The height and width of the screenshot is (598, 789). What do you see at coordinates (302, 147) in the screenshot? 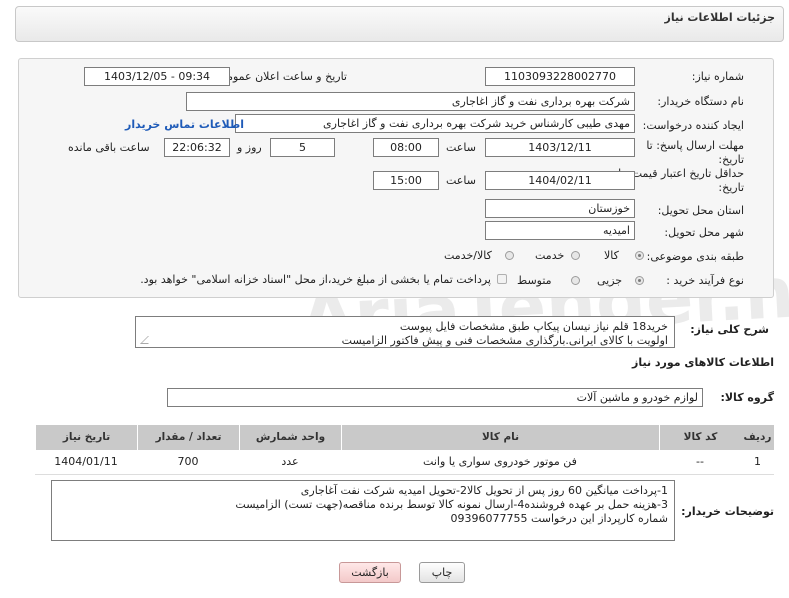
I see `deadline-days-field: 5` at bounding box center [302, 147].